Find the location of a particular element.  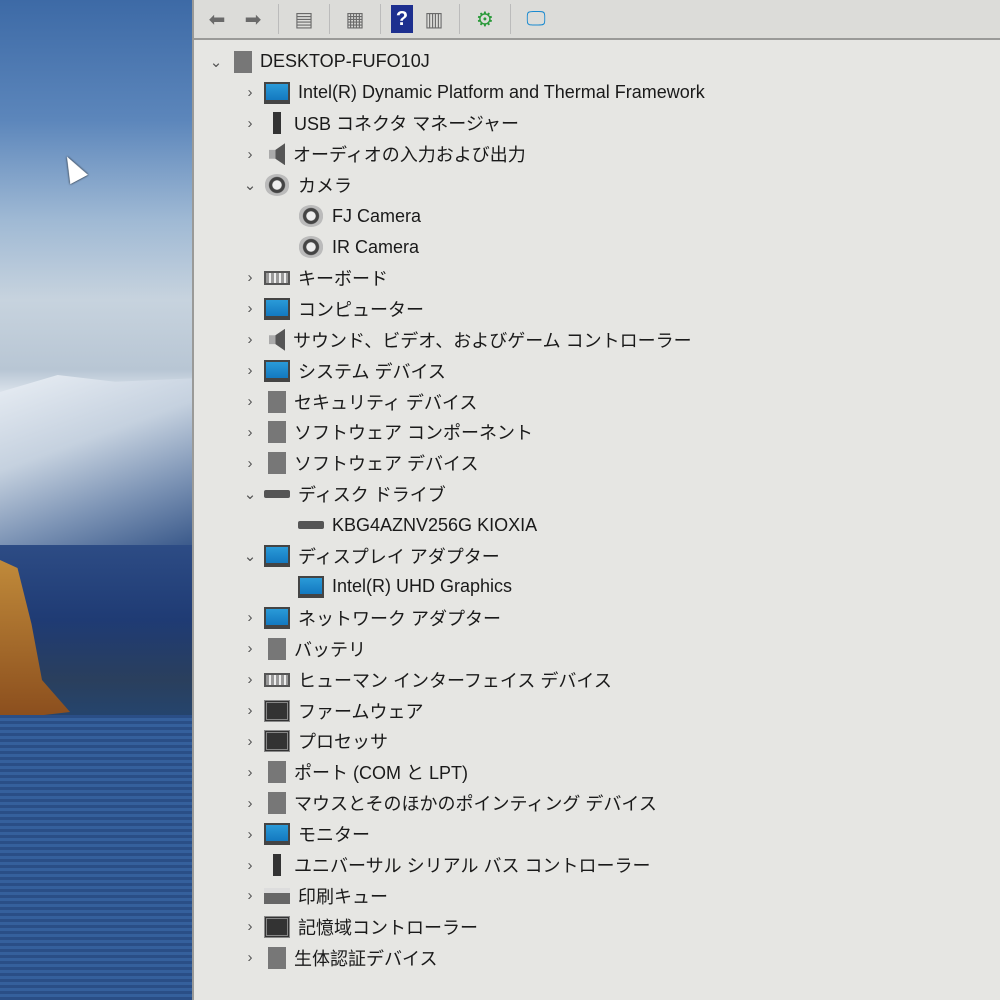

device-item: IR Camera is located at coordinates (356, 247).